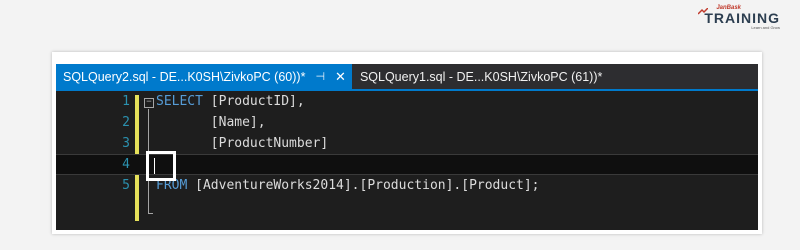  Describe the element at coordinates (407, 122) in the screenshot. I see `code-line: 2 [Name],` at that location.